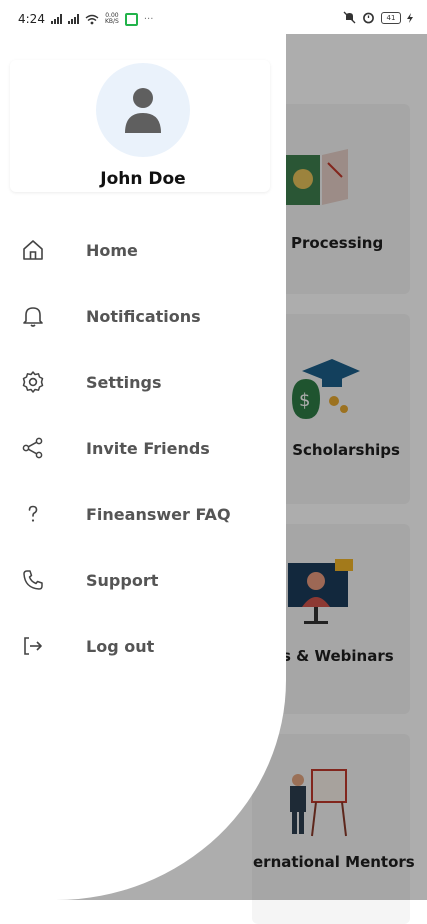 The width and height of the screenshot is (427, 924). Describe the element at coordinates (143, 179) in the screenshot. I see `profile-name: John Doe` at that location.